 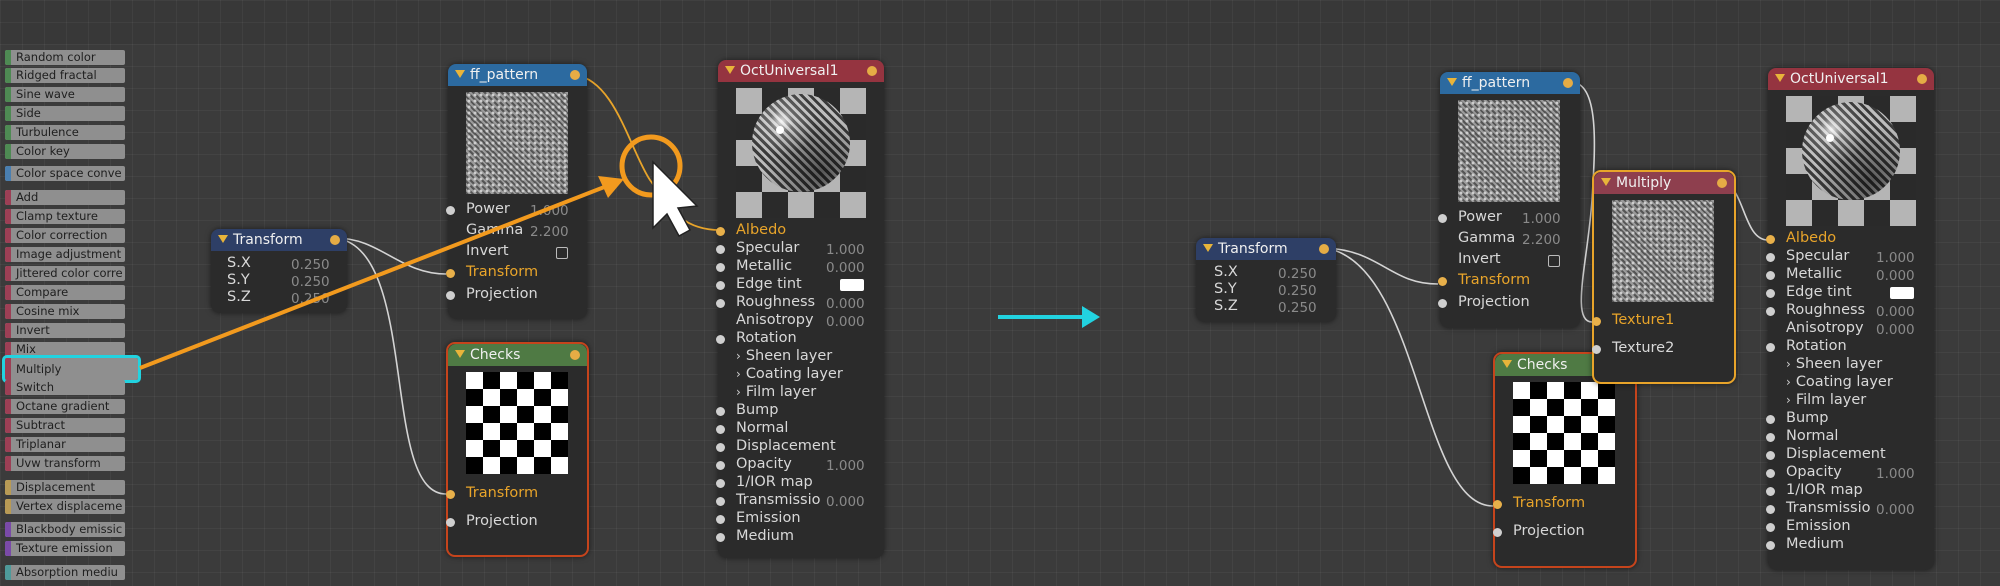 What do you see at coordinates (376, 276) in the screenshot?
I see `drag-arrow-line` at bounding box center [376, 276].